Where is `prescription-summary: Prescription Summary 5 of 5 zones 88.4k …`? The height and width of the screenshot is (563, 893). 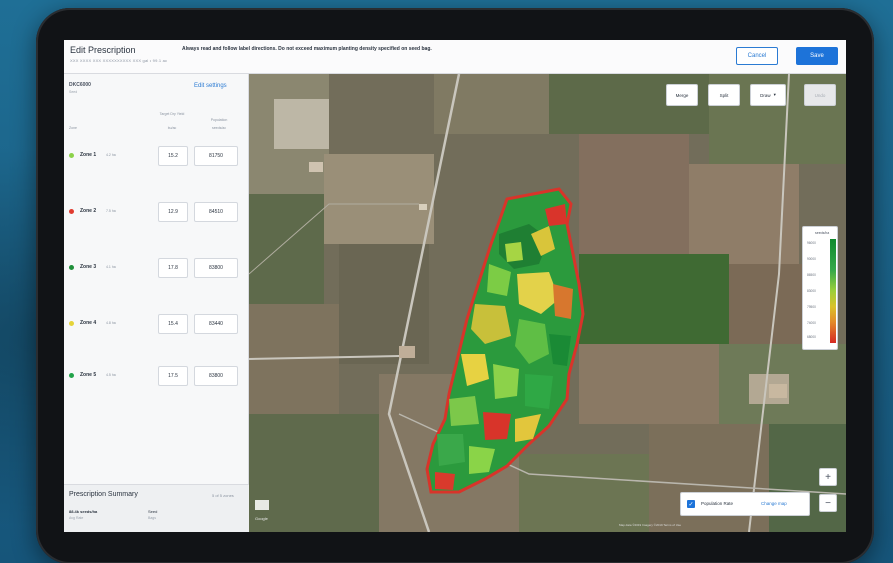 prescription-summary: Prescription Summary 5 of 5 zones 88.4k … is located at coordinates (156, 508).